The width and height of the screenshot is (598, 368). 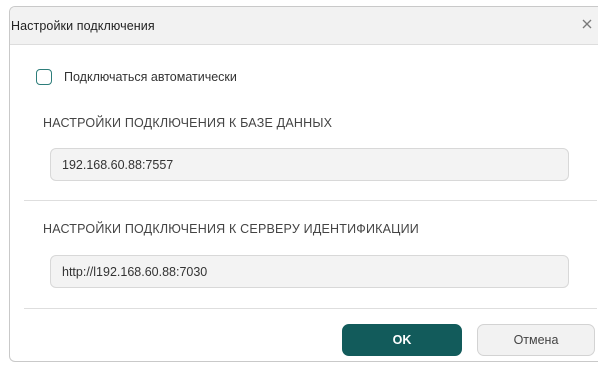 I want to click on dialog-titlebar: Настройки подключения, so click(x=304, y=26).